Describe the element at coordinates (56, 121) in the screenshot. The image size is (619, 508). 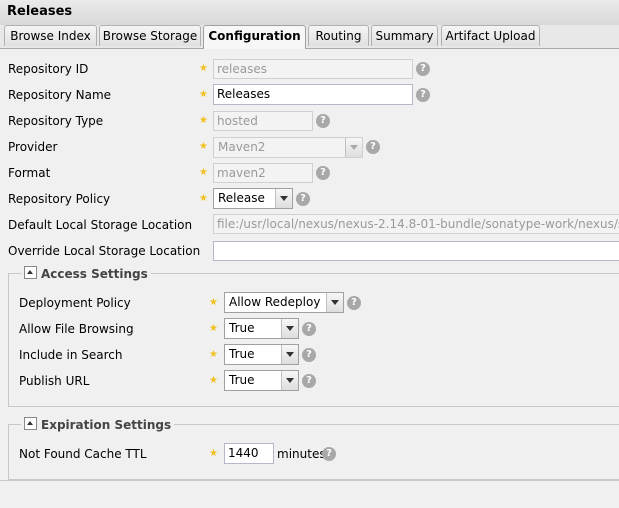
I see `repository-type-label: Repository Type` at that location.